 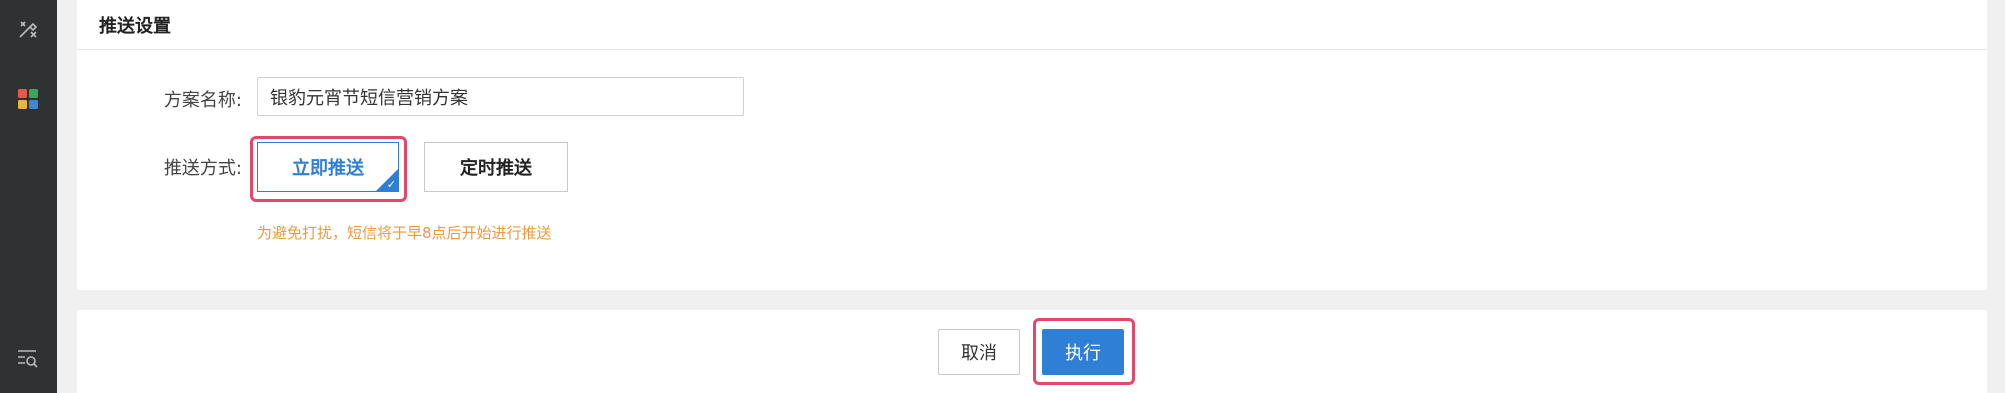 I want to click on panel-header: 推送设置, so click(x=1032, y=25).